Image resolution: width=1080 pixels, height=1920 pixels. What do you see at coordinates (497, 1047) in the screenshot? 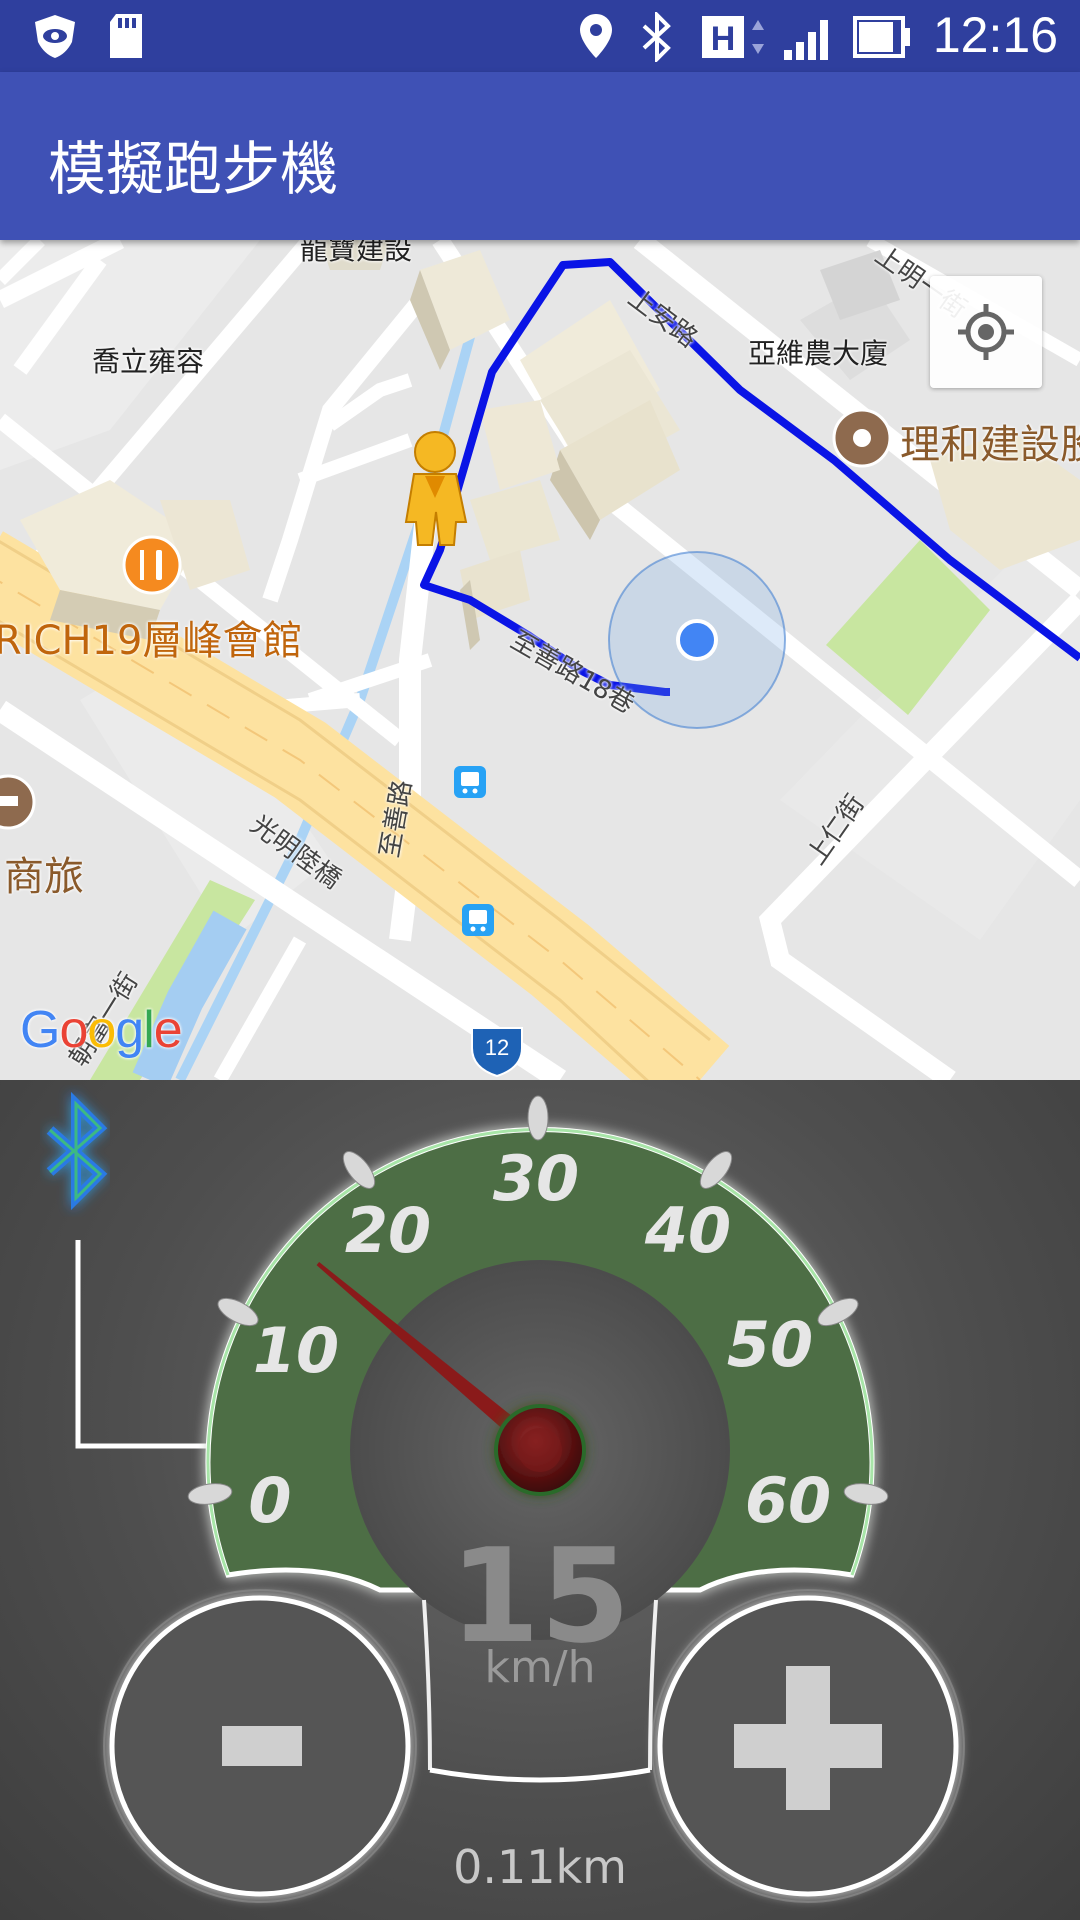
I see `svg-text: 12` at bounding box center [497, 1047].